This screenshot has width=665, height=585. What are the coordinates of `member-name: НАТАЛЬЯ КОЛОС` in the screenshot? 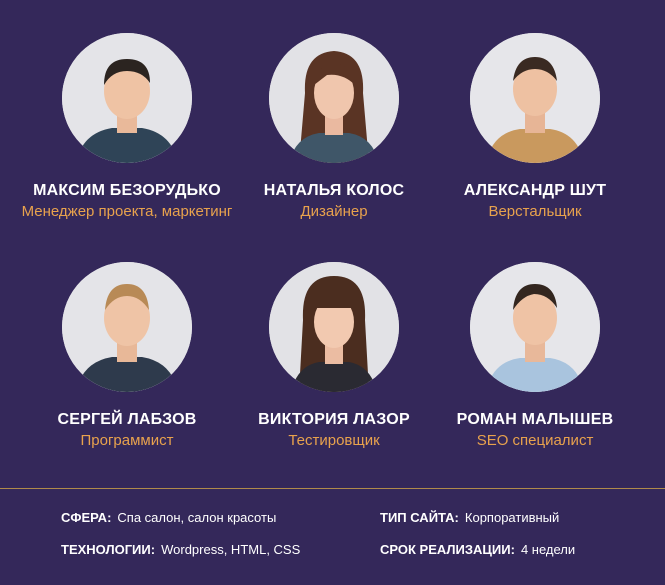 It's located at (334, 190).